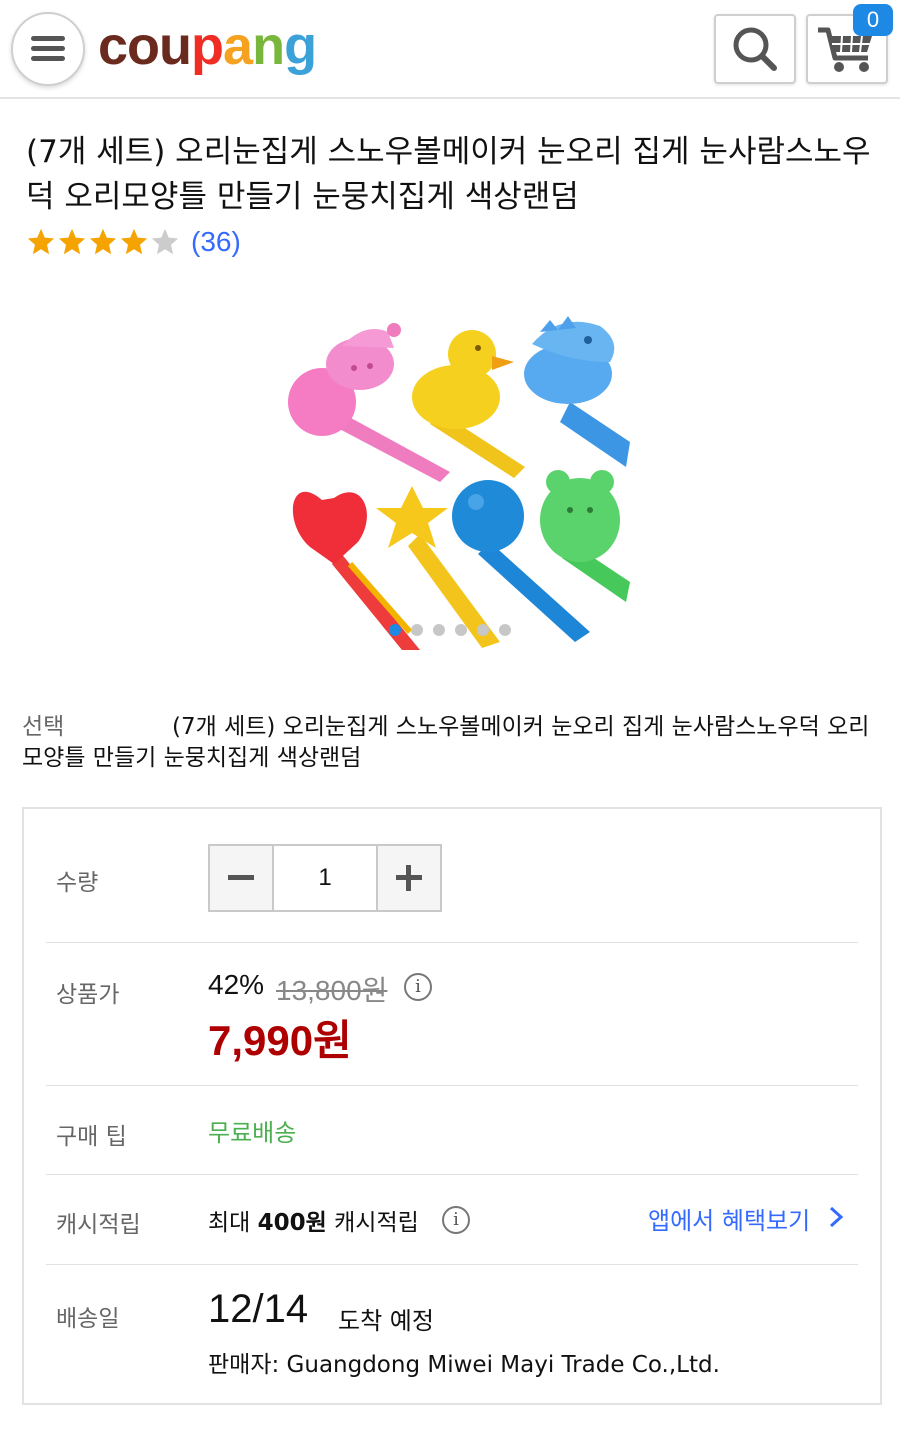 This screenshot has height=1437, width=900. I want to click on top-header: coupang 0, so click(450, 49).